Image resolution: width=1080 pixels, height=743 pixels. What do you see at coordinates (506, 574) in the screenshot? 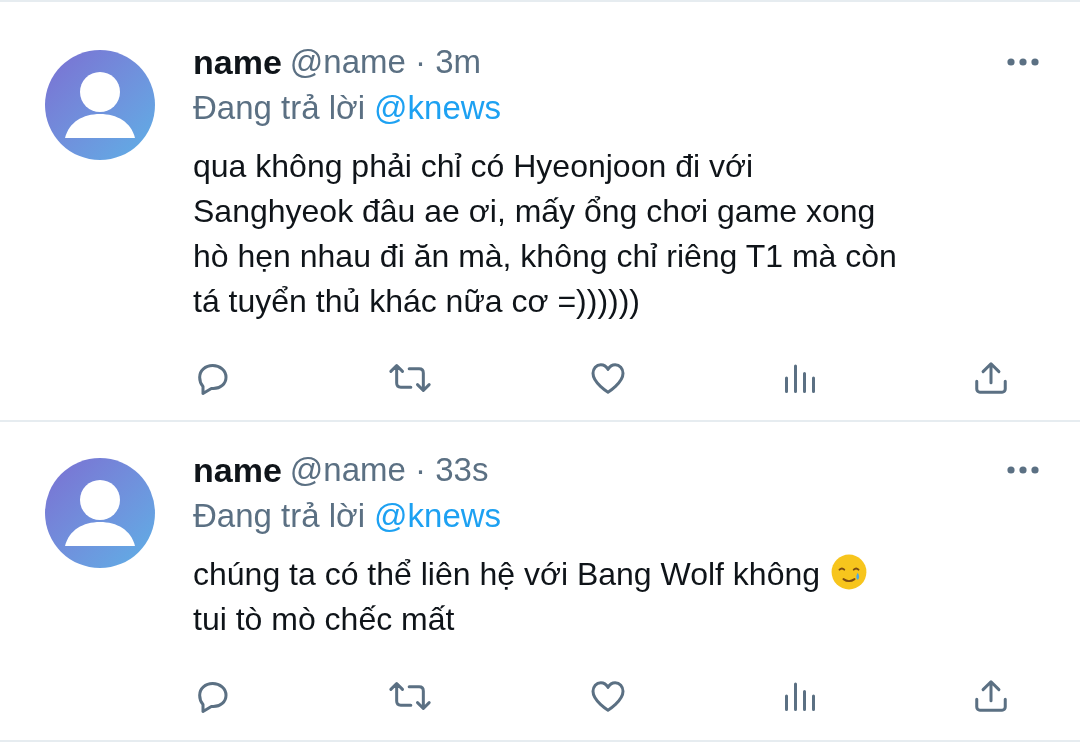
I see `tweet-text: chúng ta có thể liên hệ với Bang Wolf không` at bounding box center [506, 574].